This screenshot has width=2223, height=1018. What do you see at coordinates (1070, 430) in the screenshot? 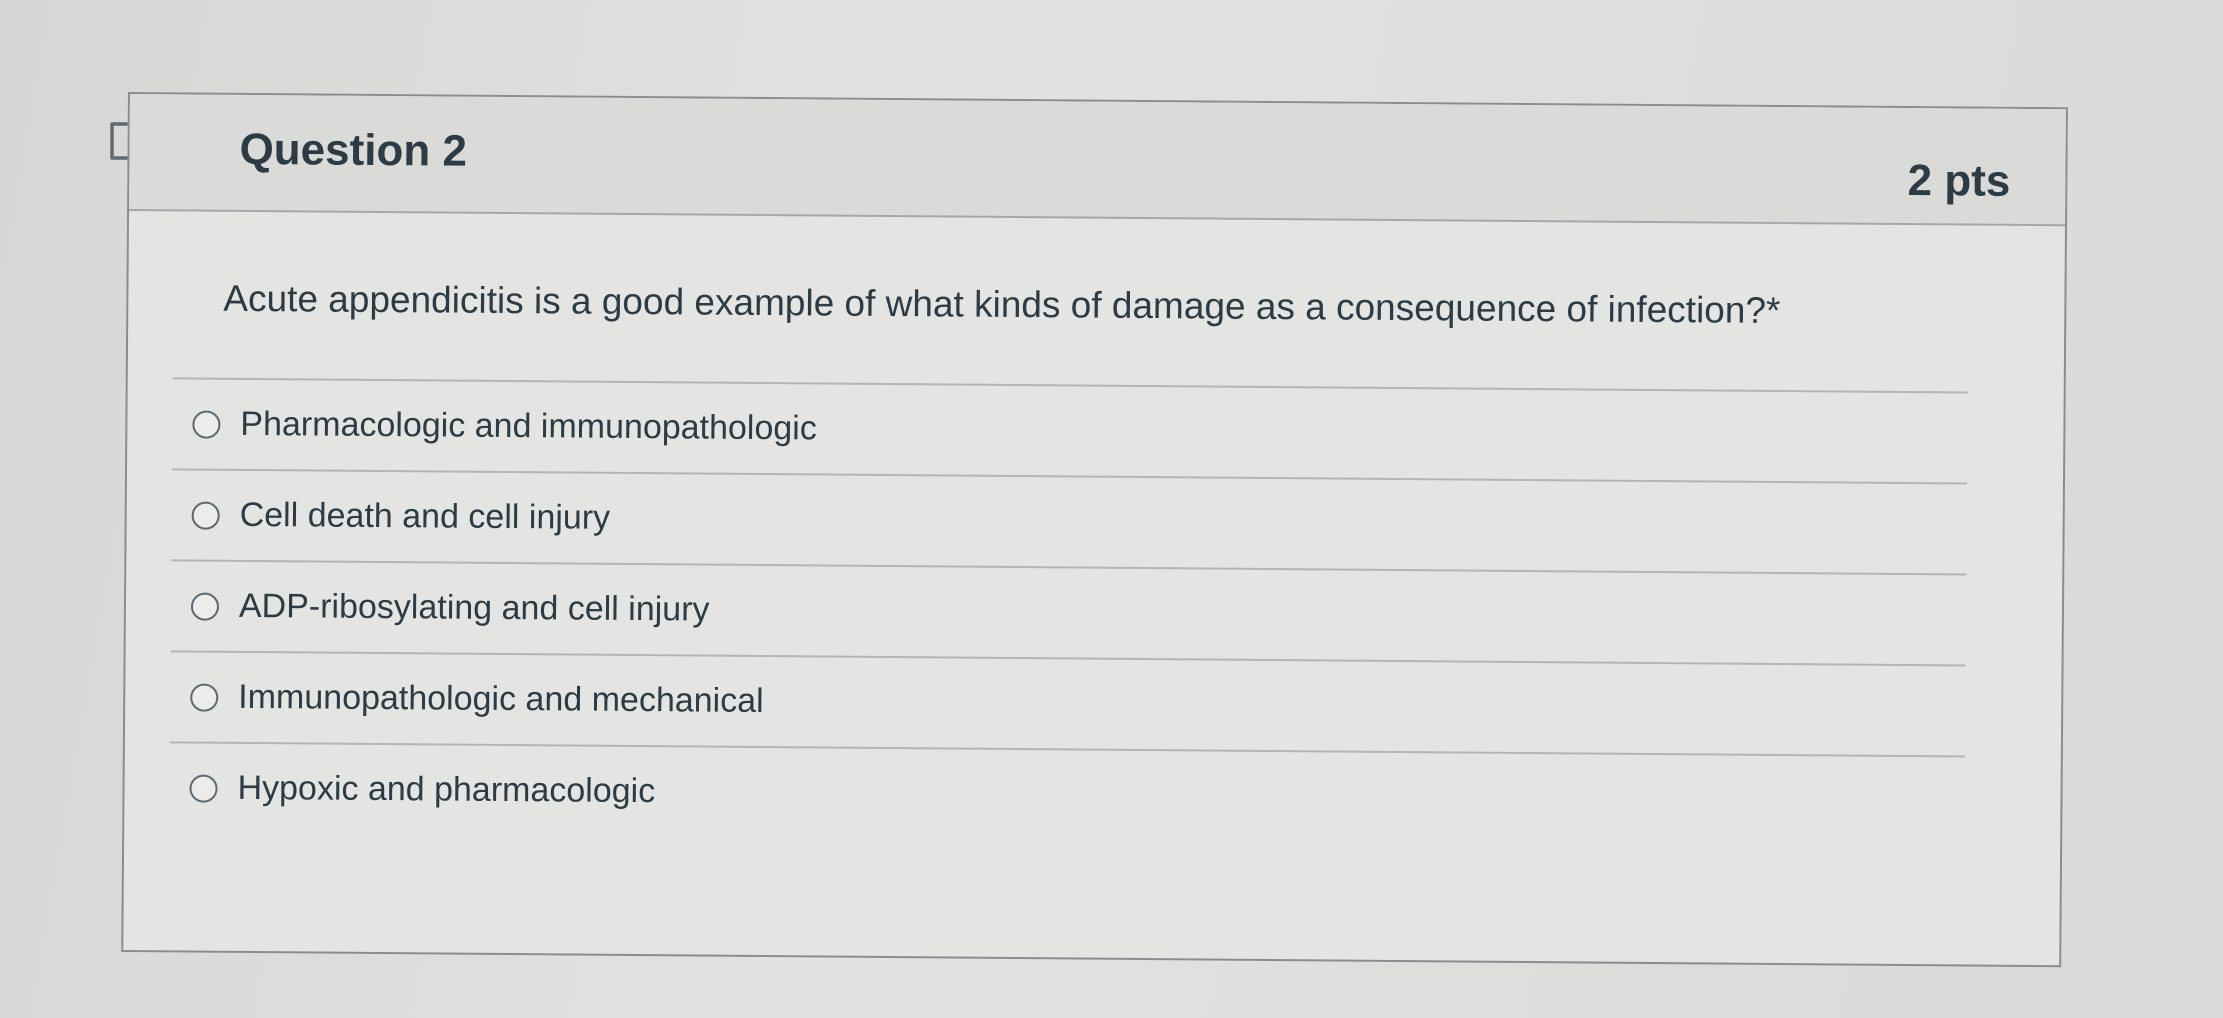
I see `answer-option-1: Pharmacologic and immunopathologic` at bounding box center [1070, 430].